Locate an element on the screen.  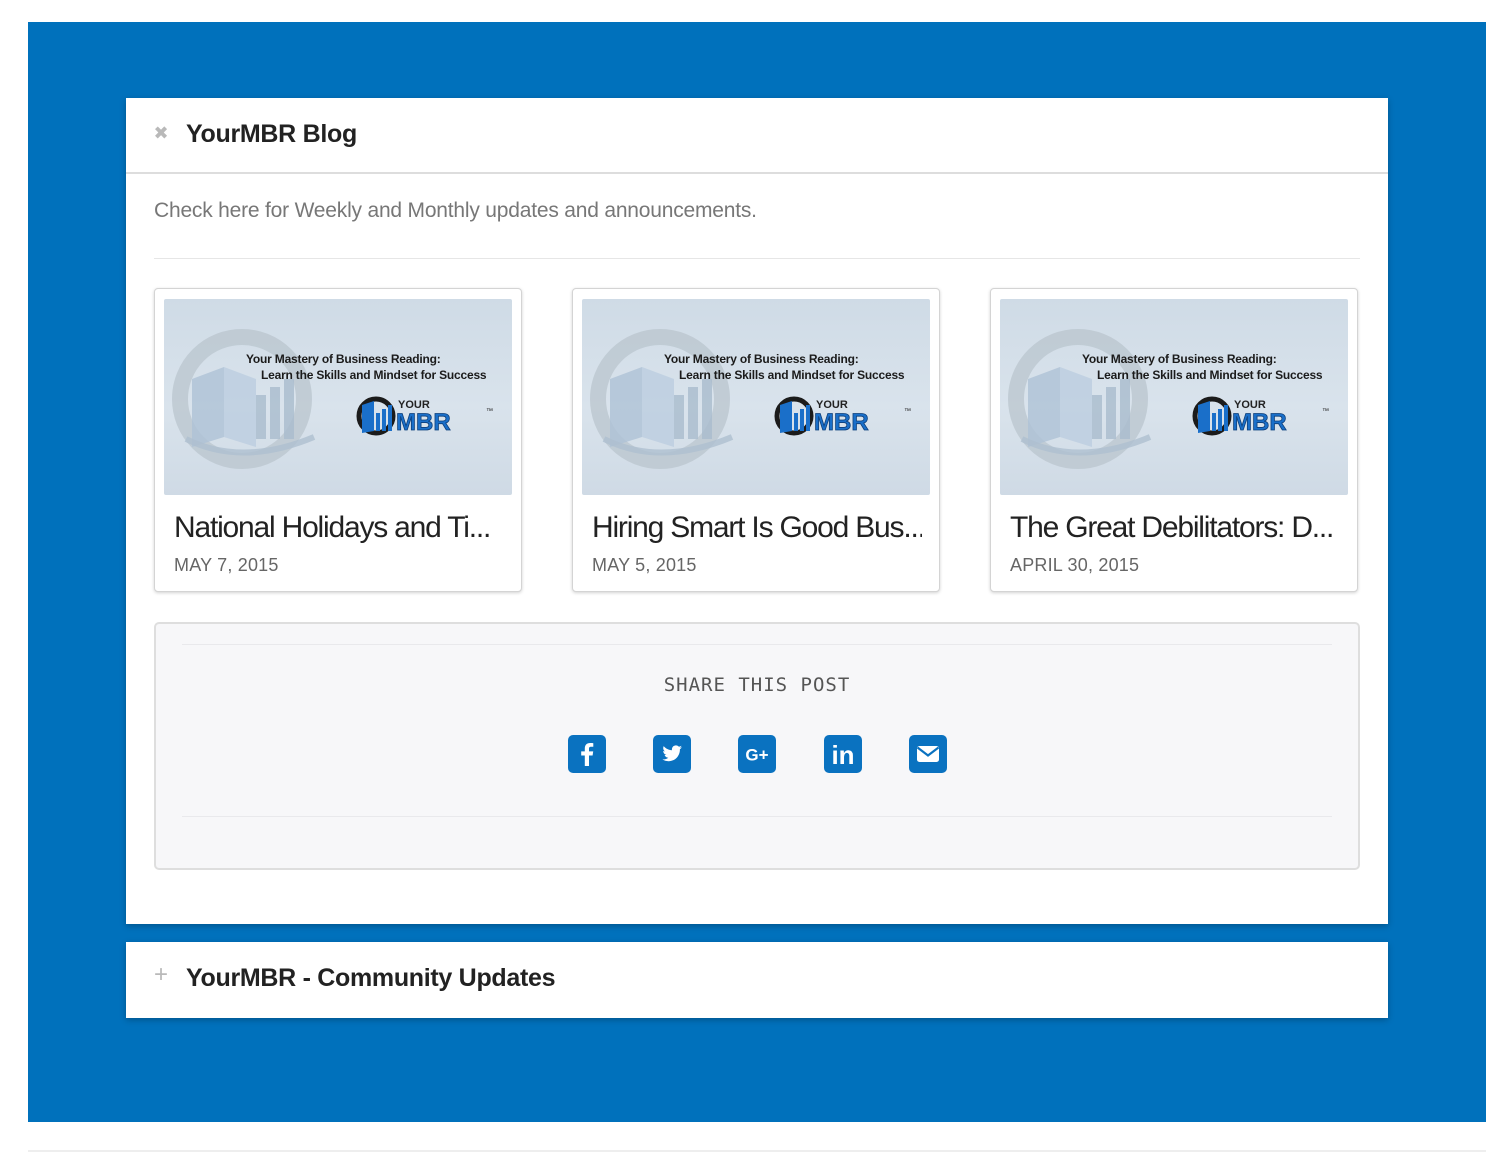
linkedin-icon: in is located at coordinates (842, 755).